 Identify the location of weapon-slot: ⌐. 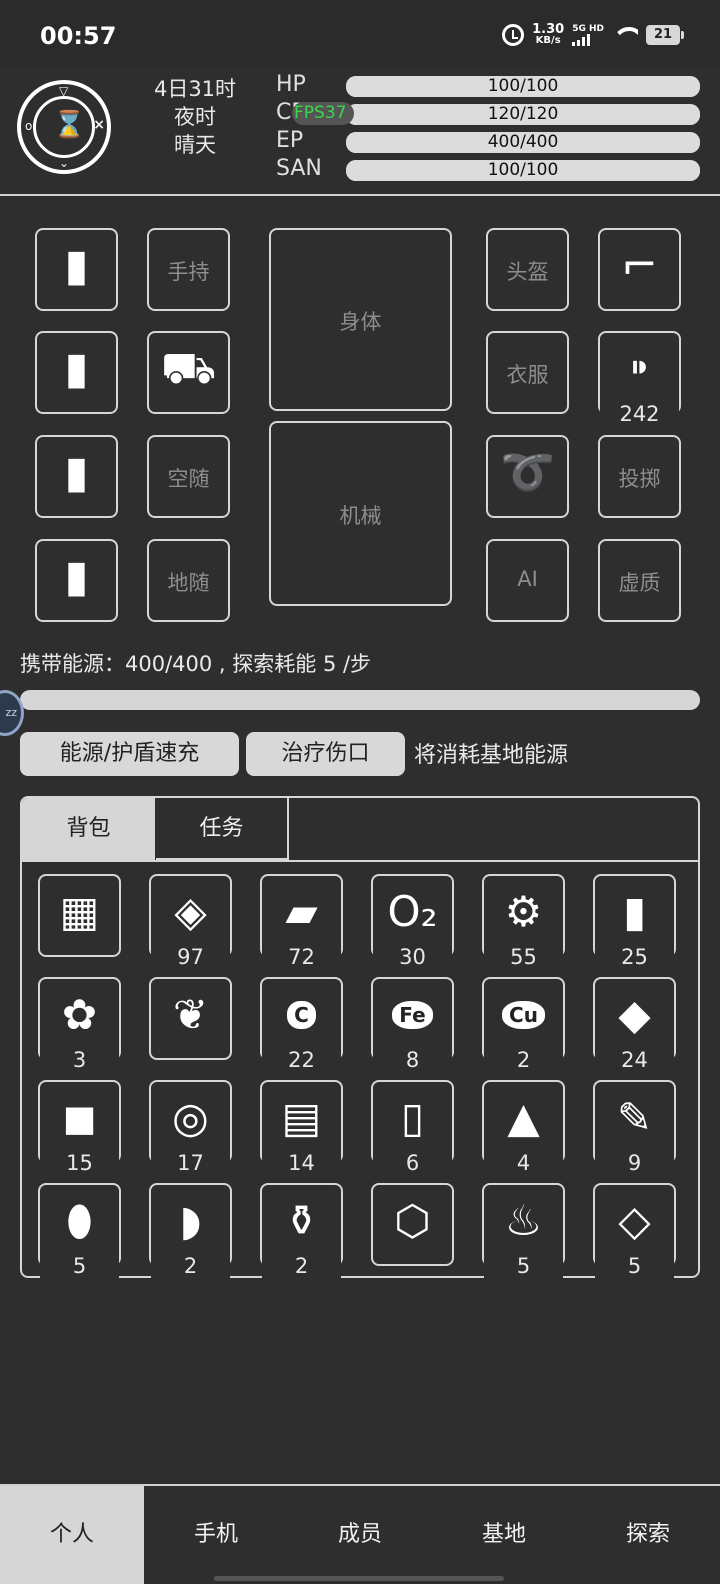
(639, 269).